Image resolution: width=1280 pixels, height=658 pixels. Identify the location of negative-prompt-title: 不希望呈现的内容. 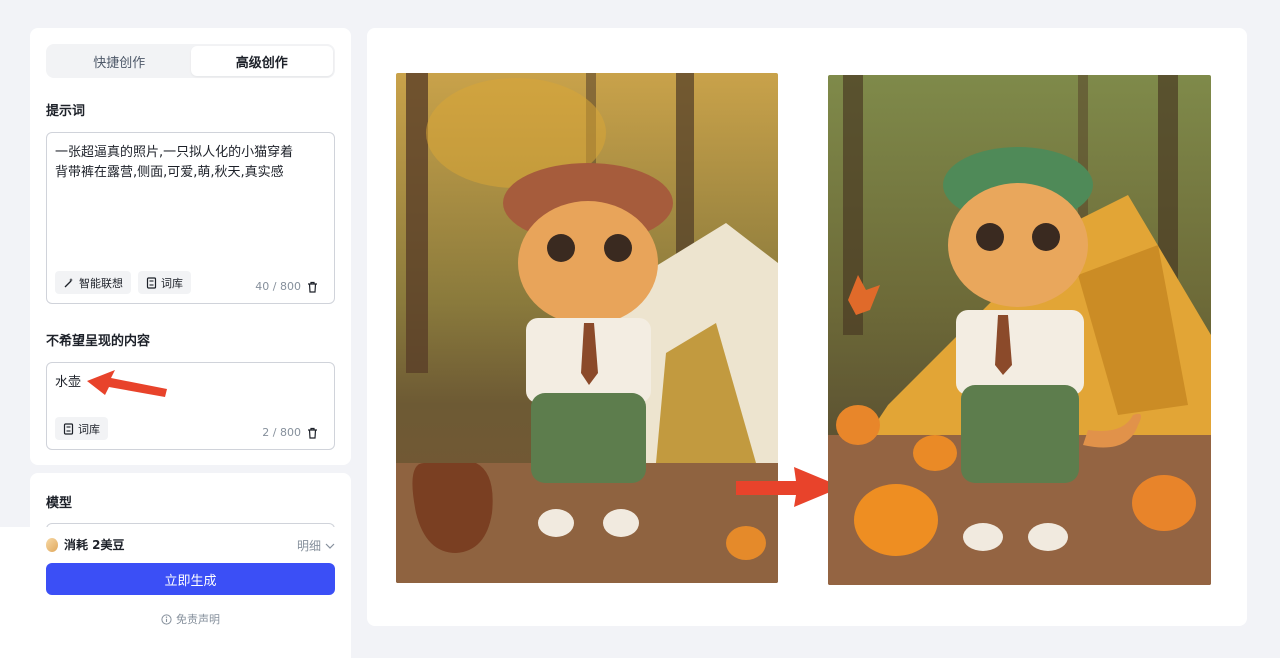
(98, 341).